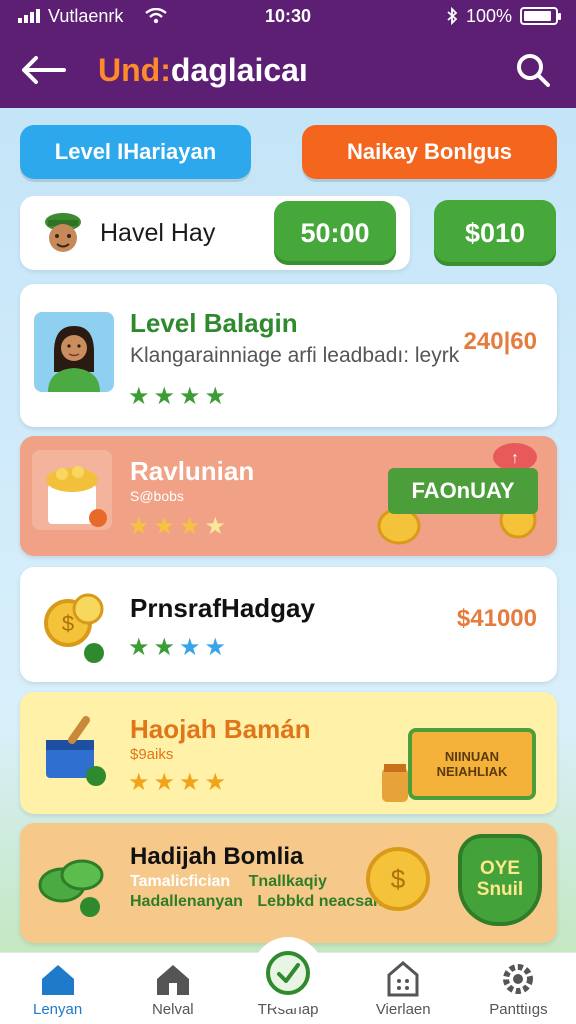 The height and width of the screenshot is (1024, 576). I want to click on shield-badge: OYE Snuil, so click(500, 880).